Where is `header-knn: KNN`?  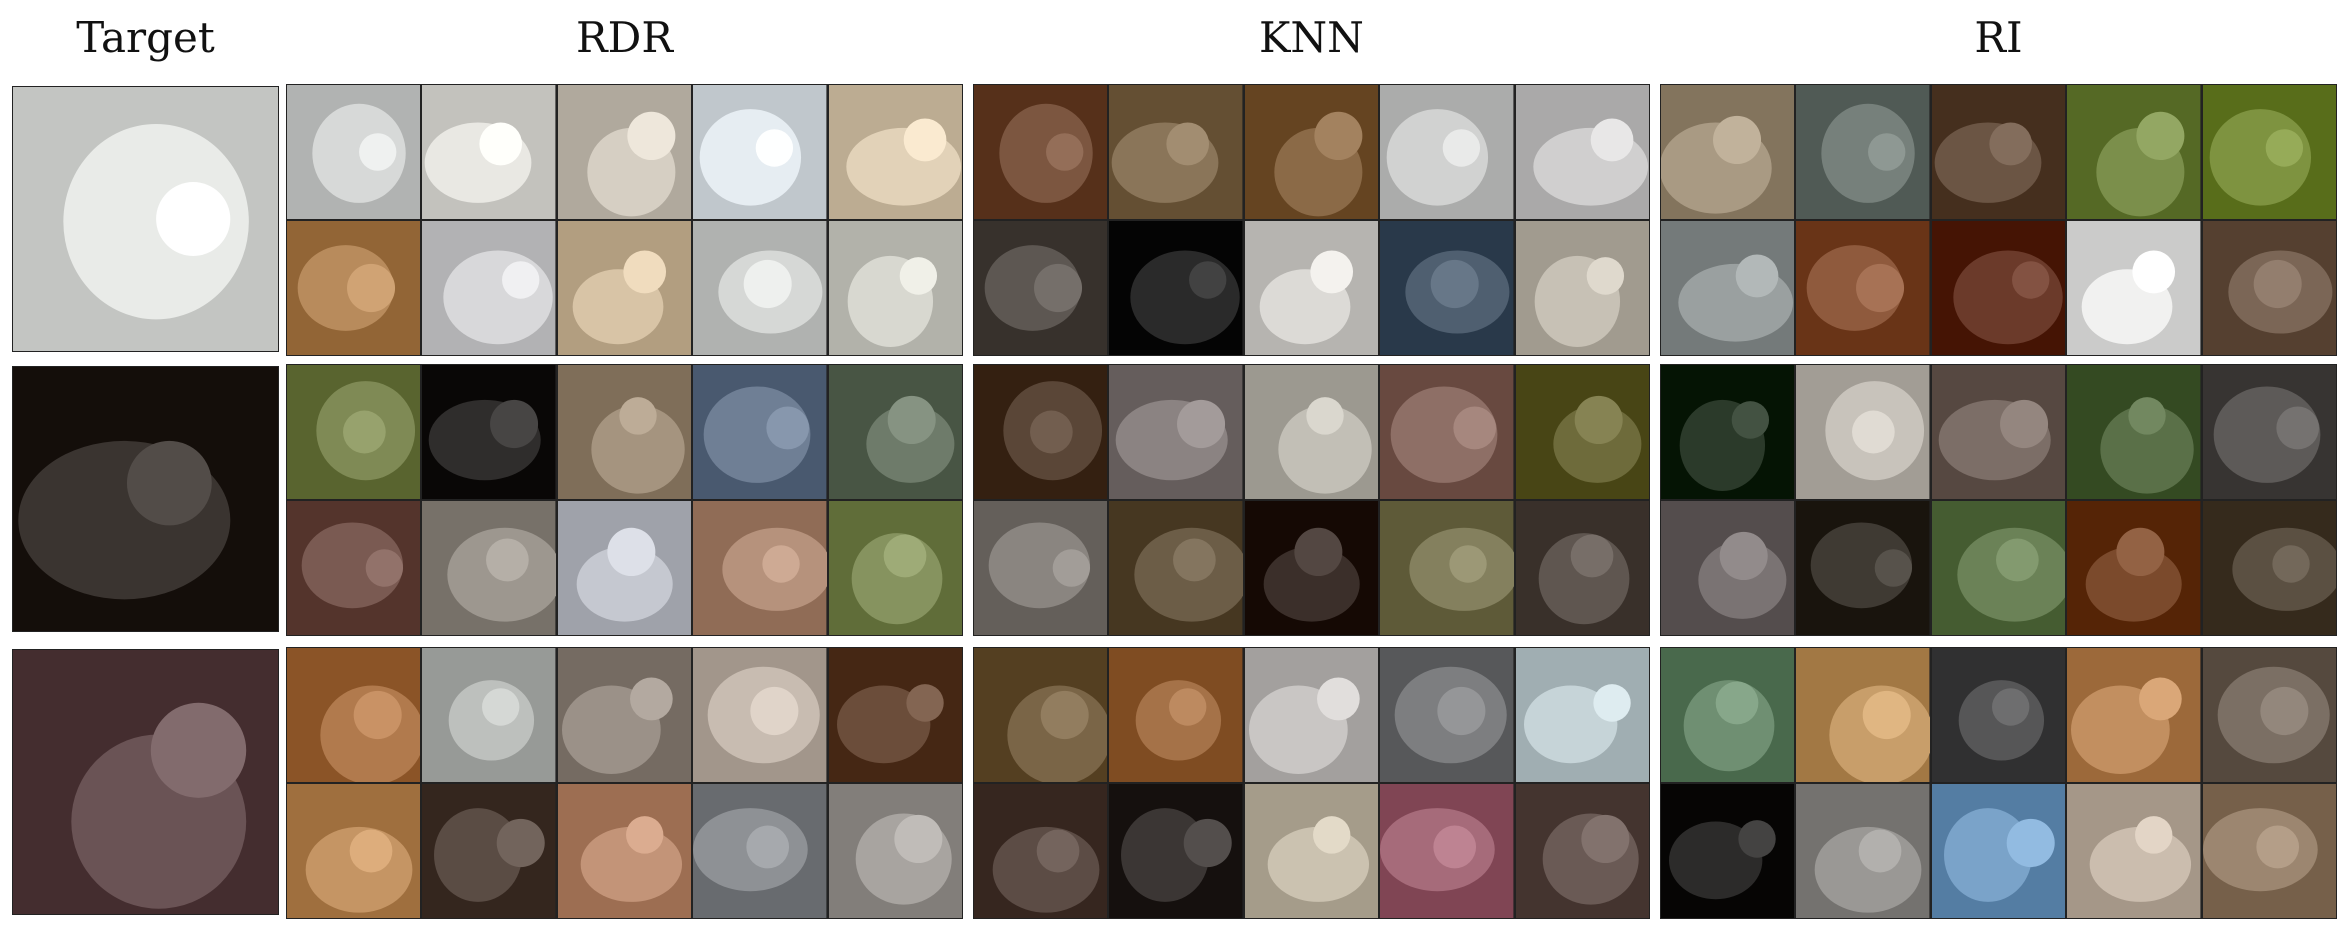 header-knn: KNN is located at coordinates (1311, 37).